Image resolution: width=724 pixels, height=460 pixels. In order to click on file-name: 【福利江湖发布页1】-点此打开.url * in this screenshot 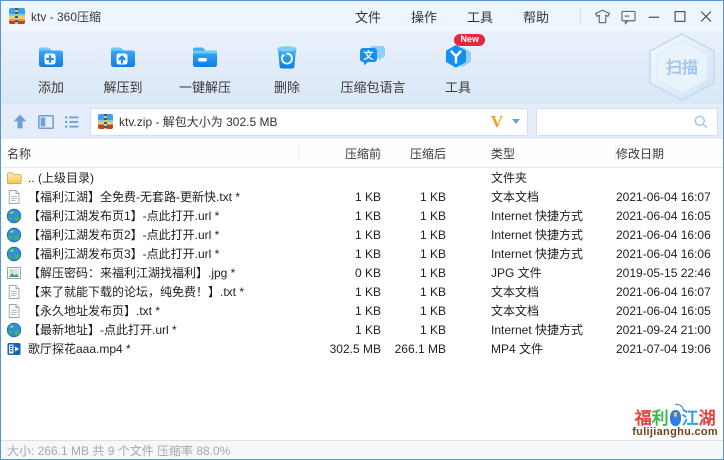, I will do `click(124, 216)`.